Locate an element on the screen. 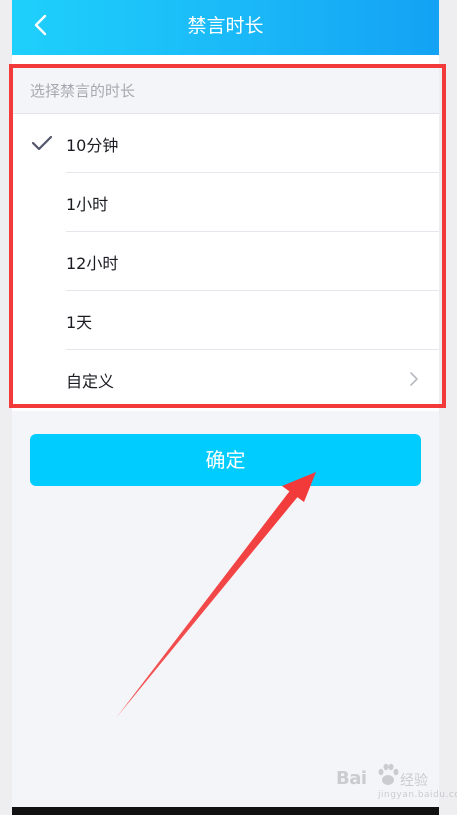  confirm-button: 确定 is located at coordinates (225, 460).